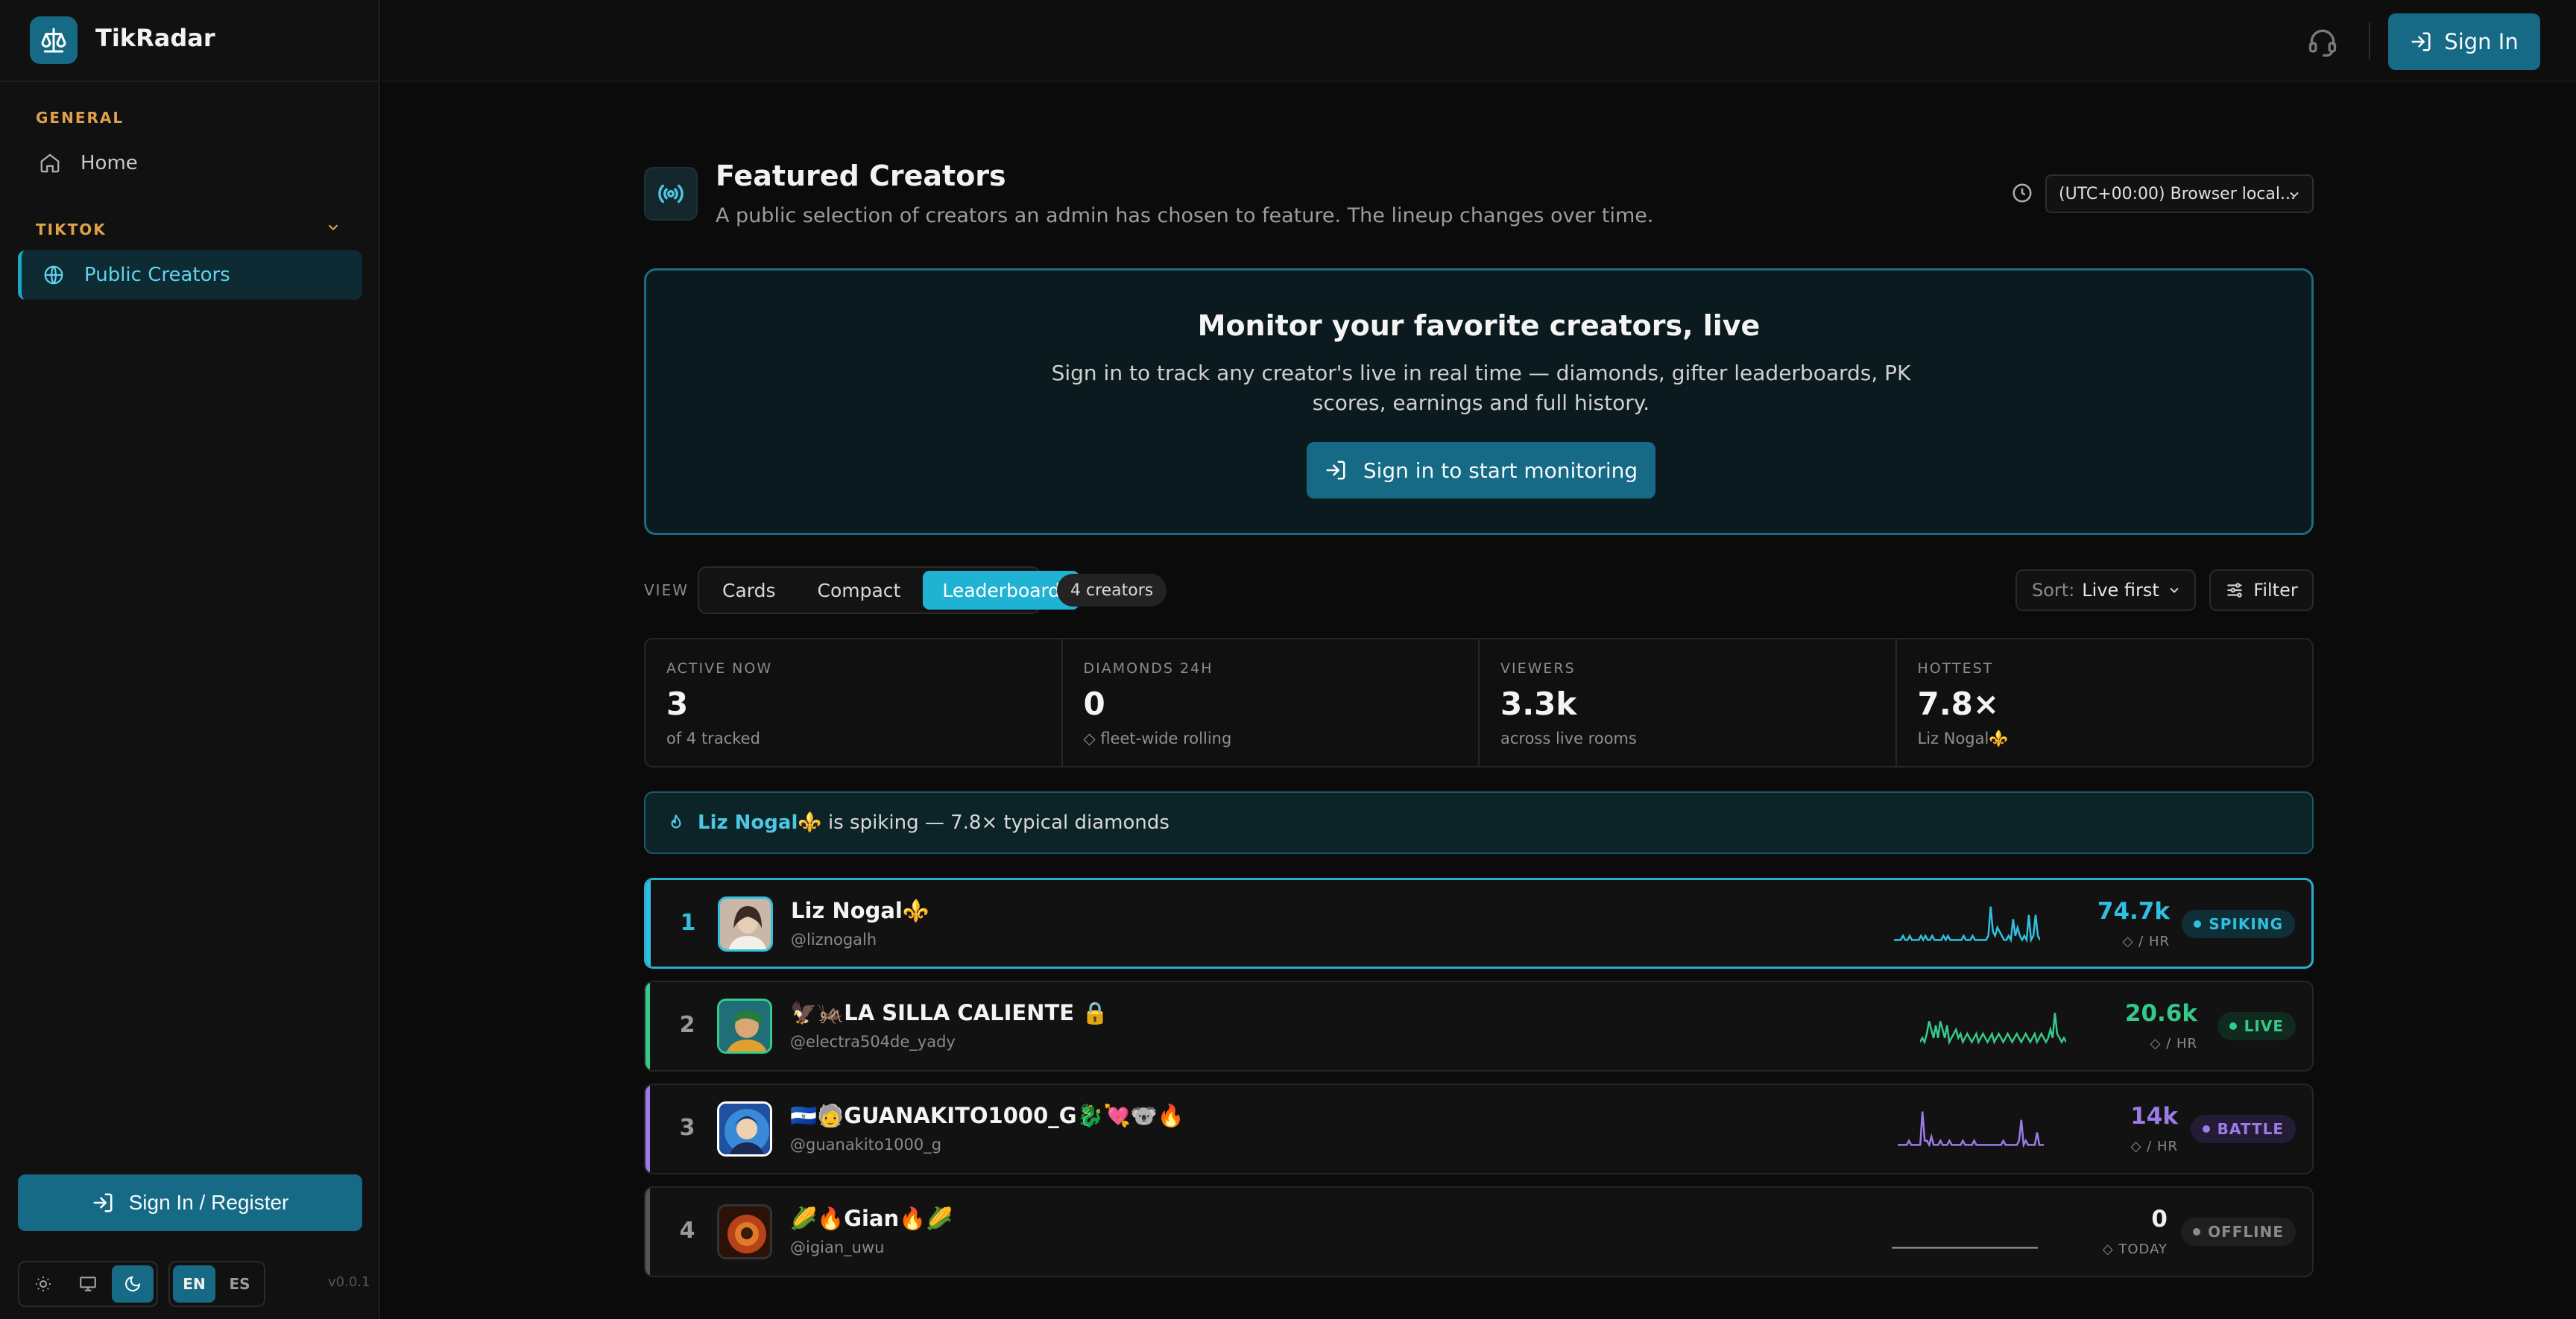 This screenshot has width=2576, height=1319. I want to click on sidebar-item-label: Home, so click(109, 163).